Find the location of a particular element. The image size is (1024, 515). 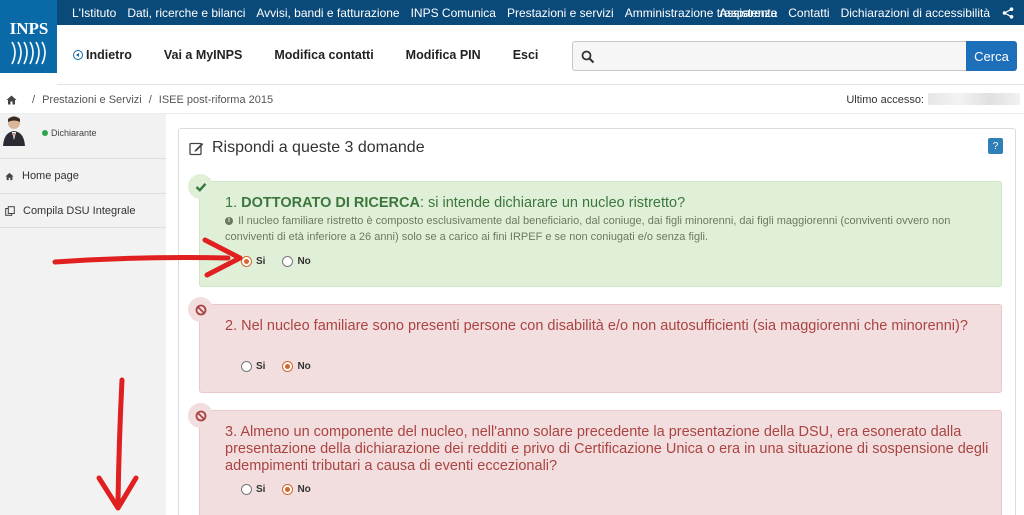

top-link-prestazioni: Prestazioni e servizi is located at coordinates (560, 13).